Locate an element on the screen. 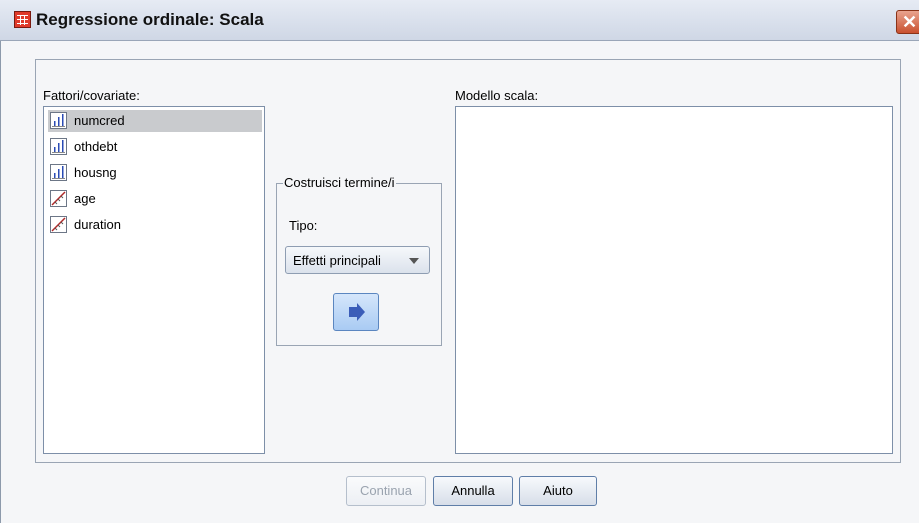 The width and height of the screenshot is (919, 523). move-to-model-button is located at coordinates (356, 312).